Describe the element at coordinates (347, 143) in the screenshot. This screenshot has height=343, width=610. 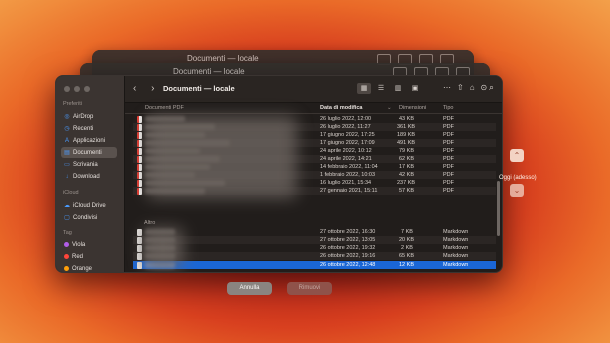
I see `cell-date: 17 giugno 2022, 17:09` at that location.